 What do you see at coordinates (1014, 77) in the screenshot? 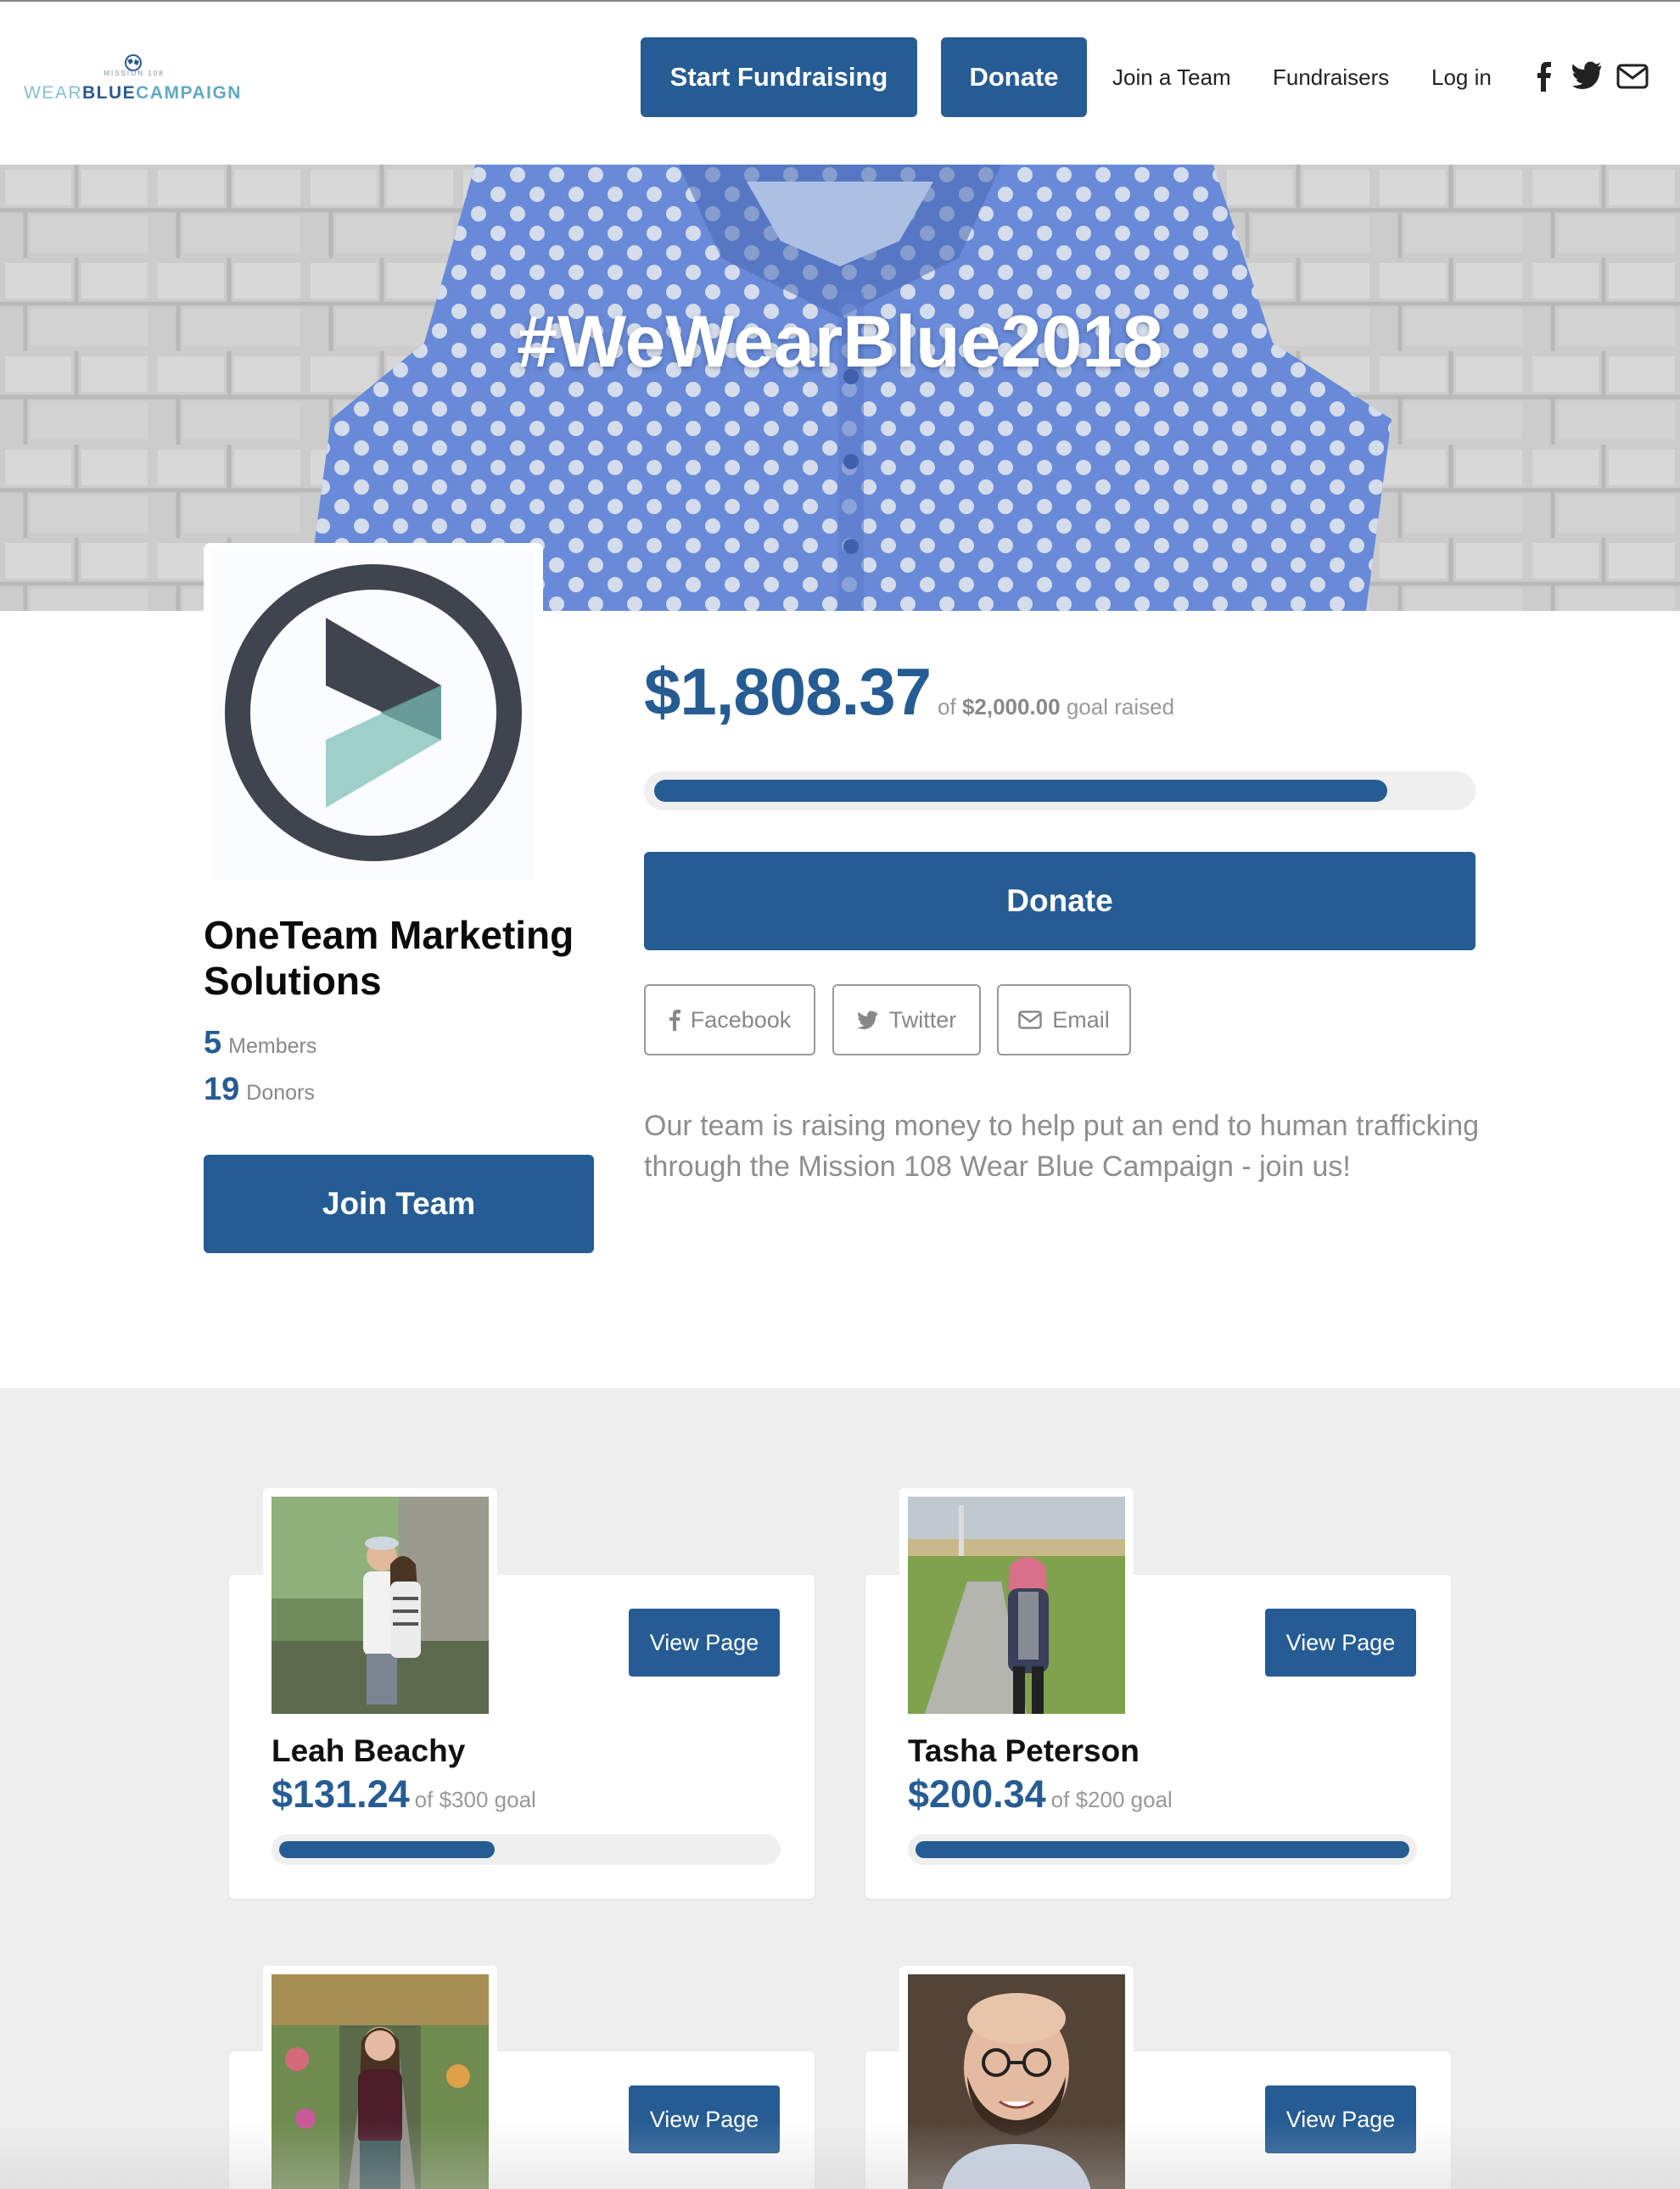
I see `header-donate-button: Donate` at bounding box center [1014, 77].